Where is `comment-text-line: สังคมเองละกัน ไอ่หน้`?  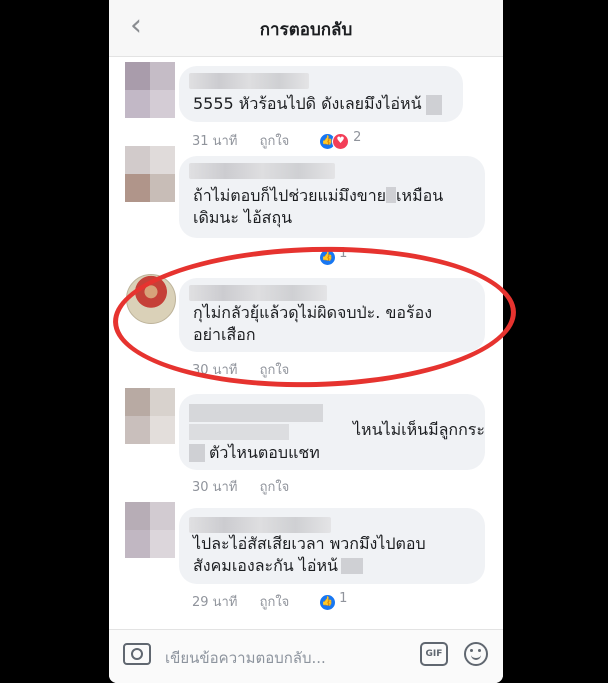
comment-text-line: สังคมเองละกัน ไอ่หน้ is located at coordinates (265, 565).